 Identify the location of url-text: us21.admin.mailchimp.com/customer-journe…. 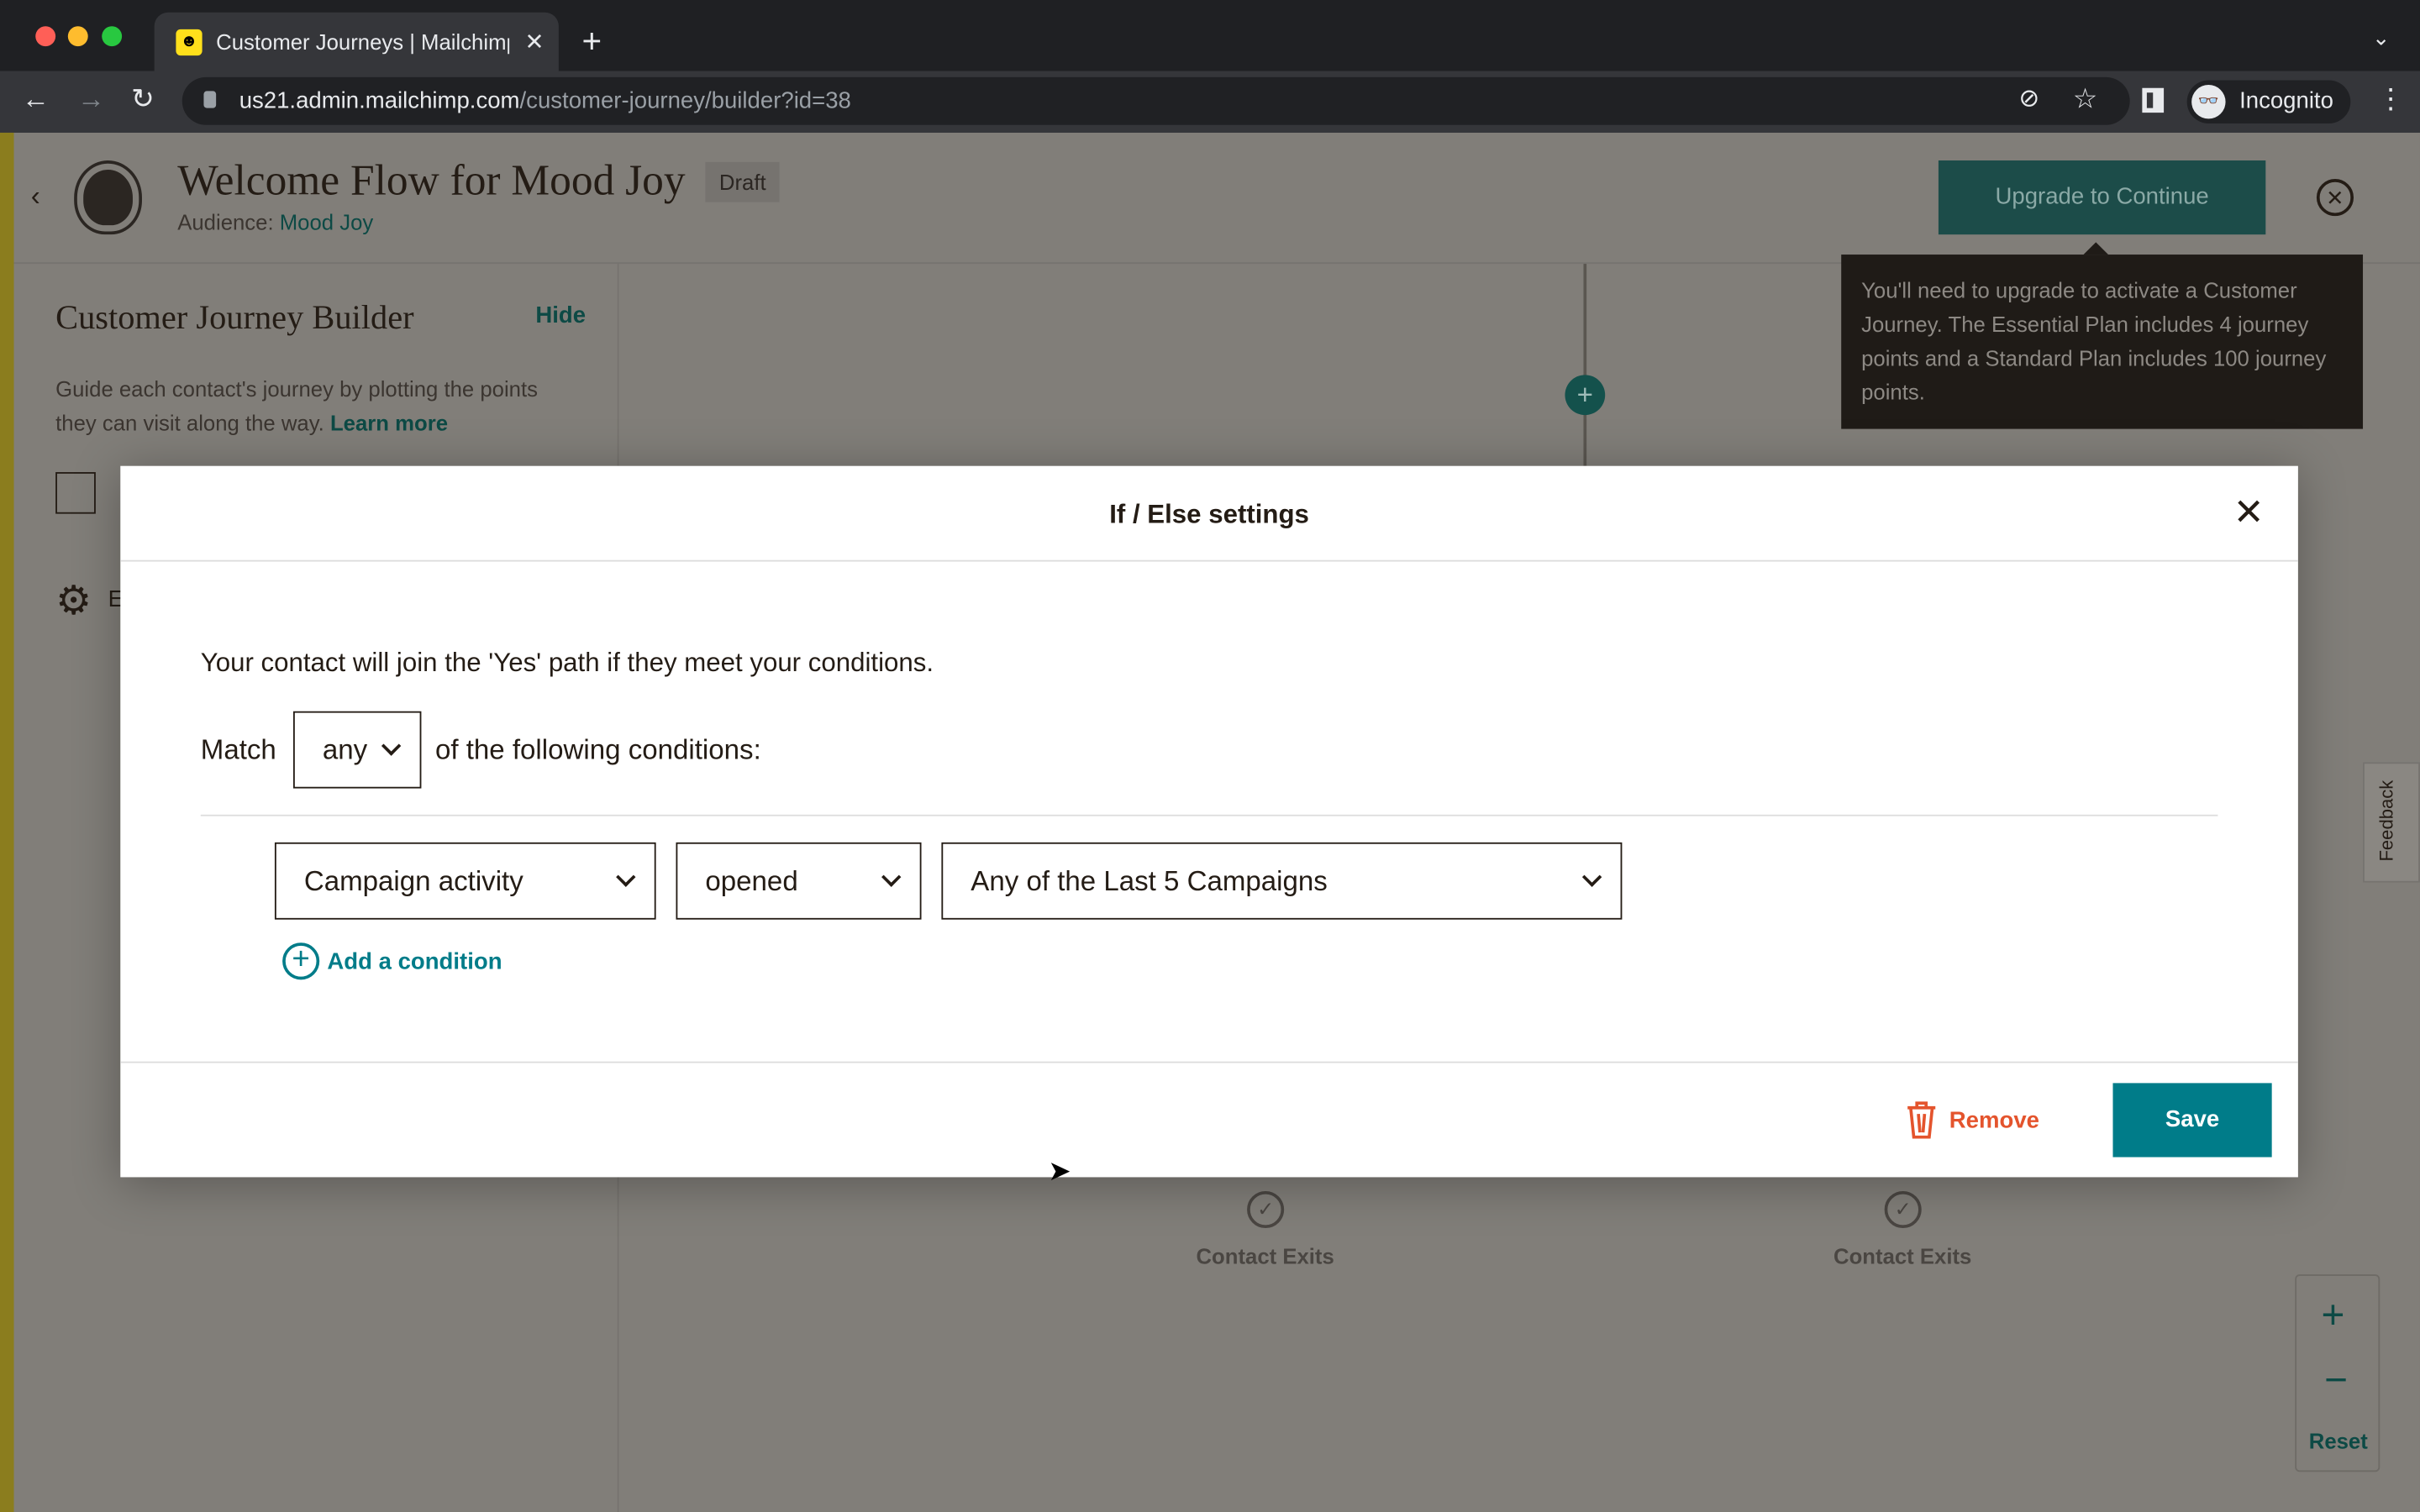
(545, 101).